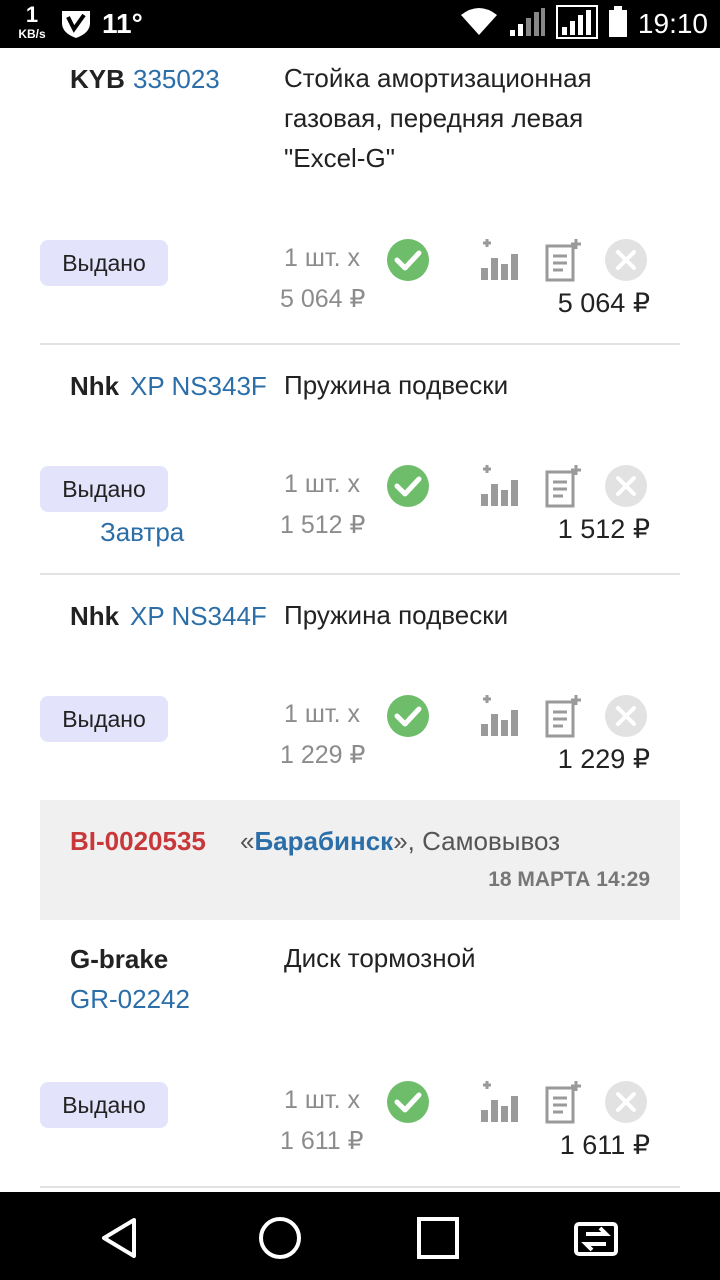 The height and width of the screenshot is (1280, 720). What do you see at coordinates (484, 841) in the screenshot?
I see `delivery-method: , Самовывоз` at bounding box center [484, 841].